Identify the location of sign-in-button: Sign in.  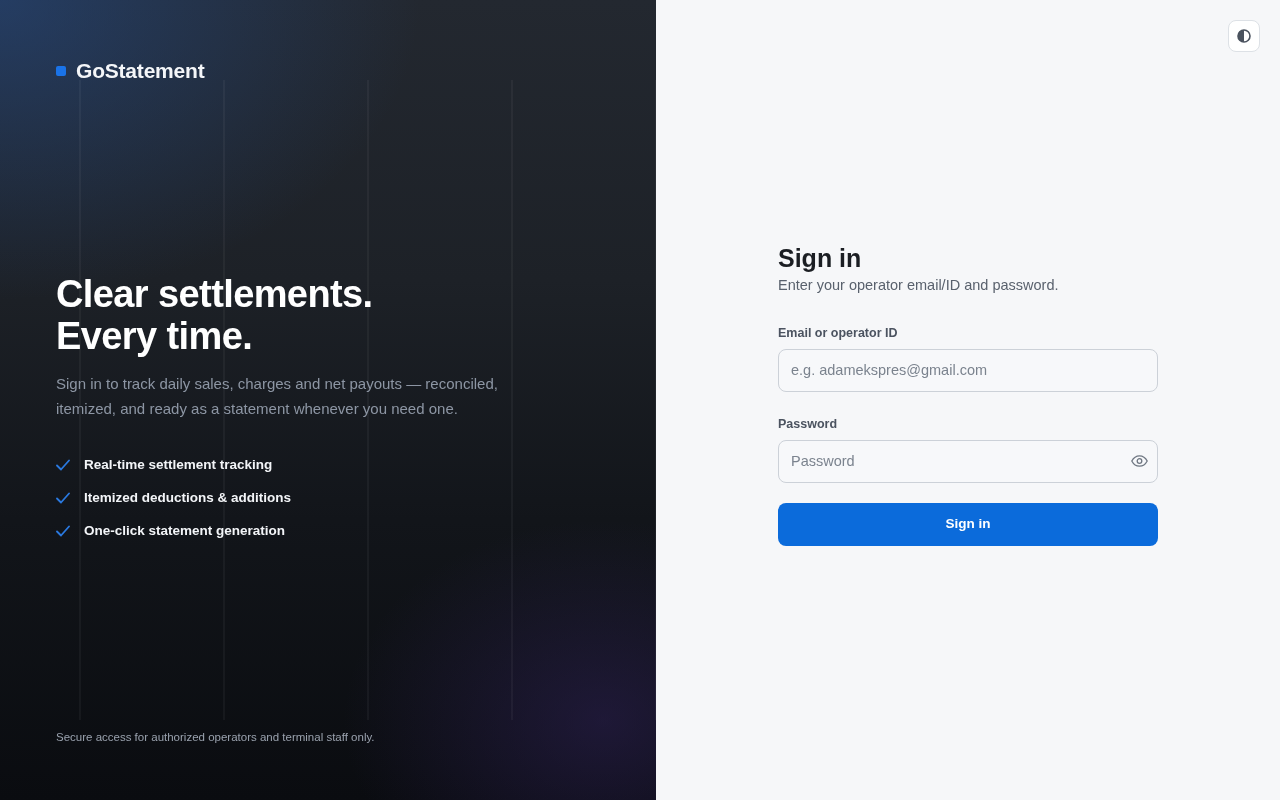
(968, 524).